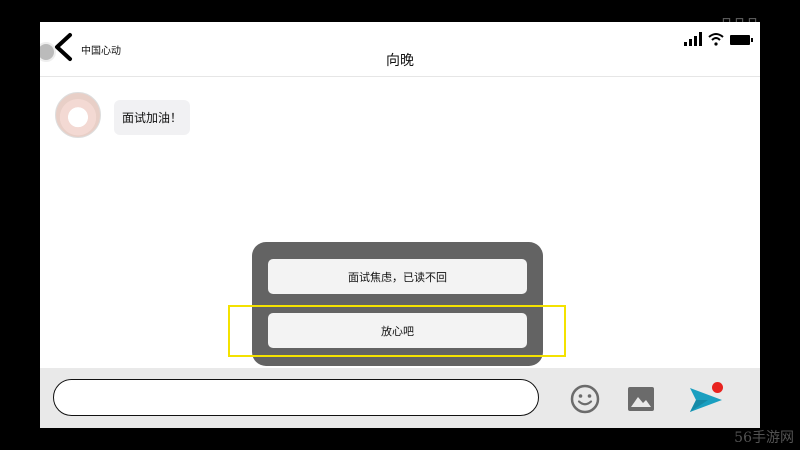  I want to click on battery-icon, so click(741, 40).